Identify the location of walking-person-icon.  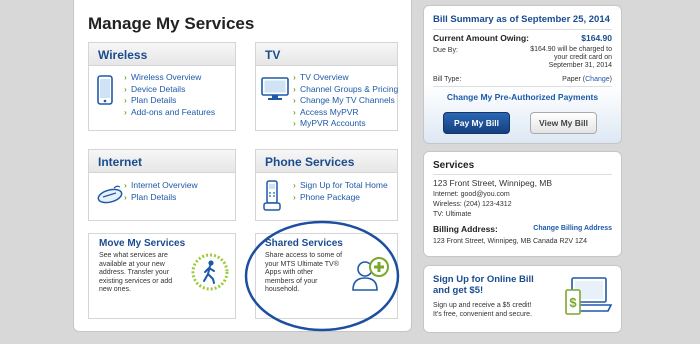
(210, 272).